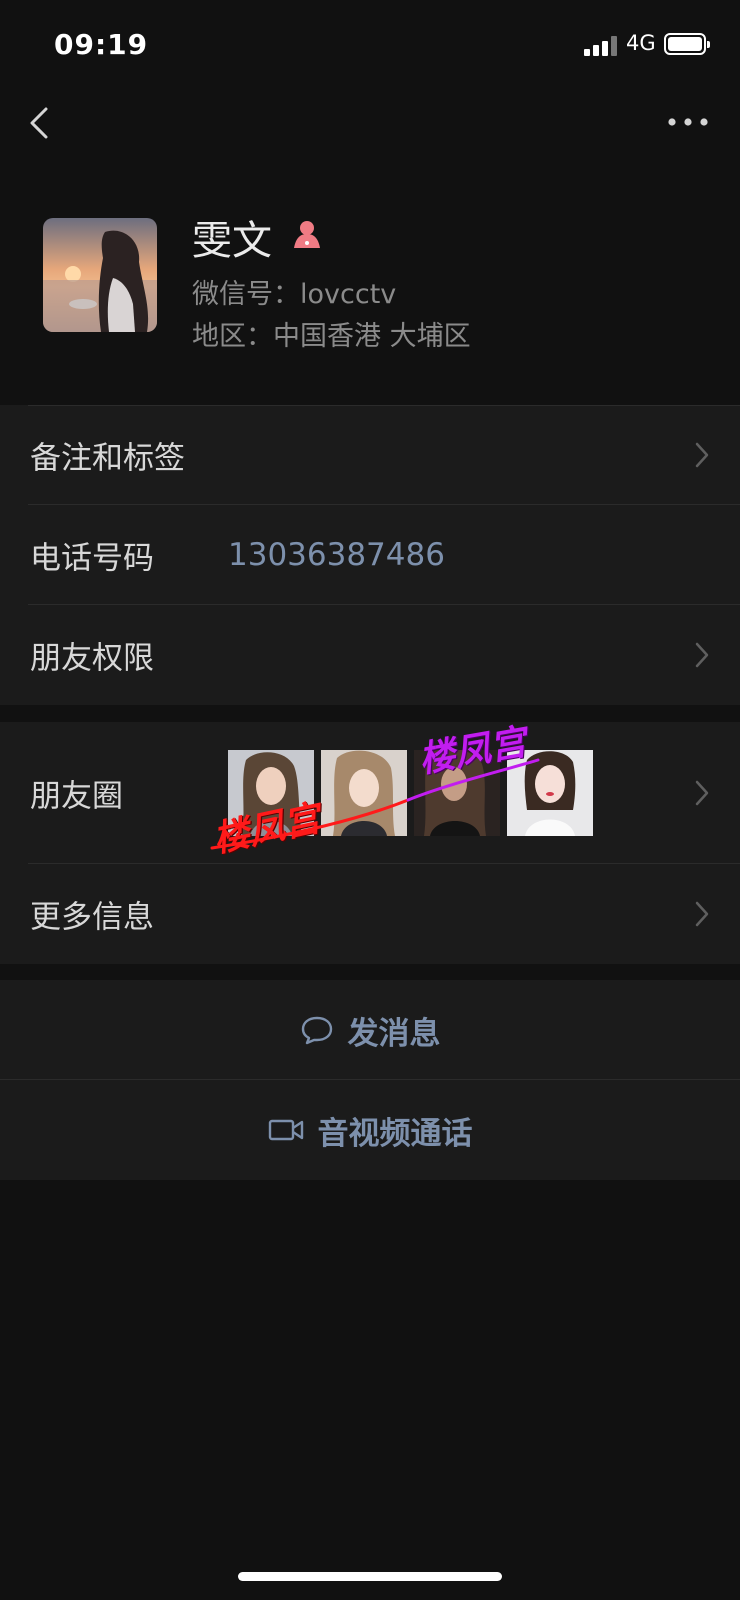  I want to click on network-type: 4G, so click(641, 43).